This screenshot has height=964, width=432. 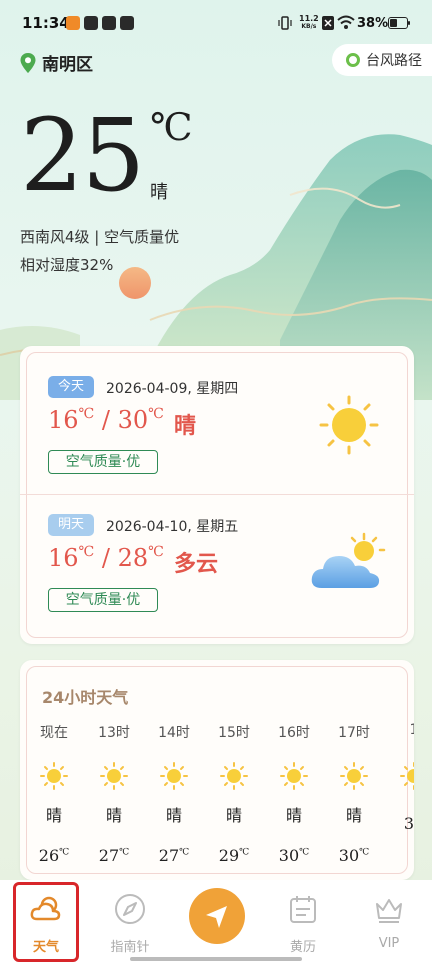 I want to click on hour-label: 16时, so click(x=294, y=733).